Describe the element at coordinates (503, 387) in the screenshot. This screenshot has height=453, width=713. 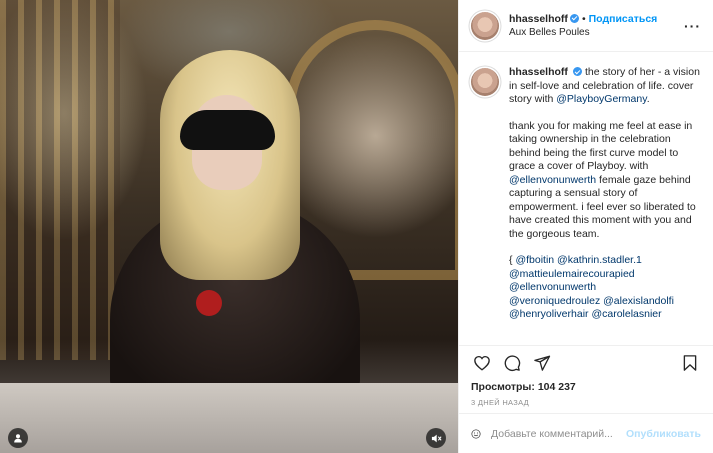
I see `views-label: Просмотры:` at that location.